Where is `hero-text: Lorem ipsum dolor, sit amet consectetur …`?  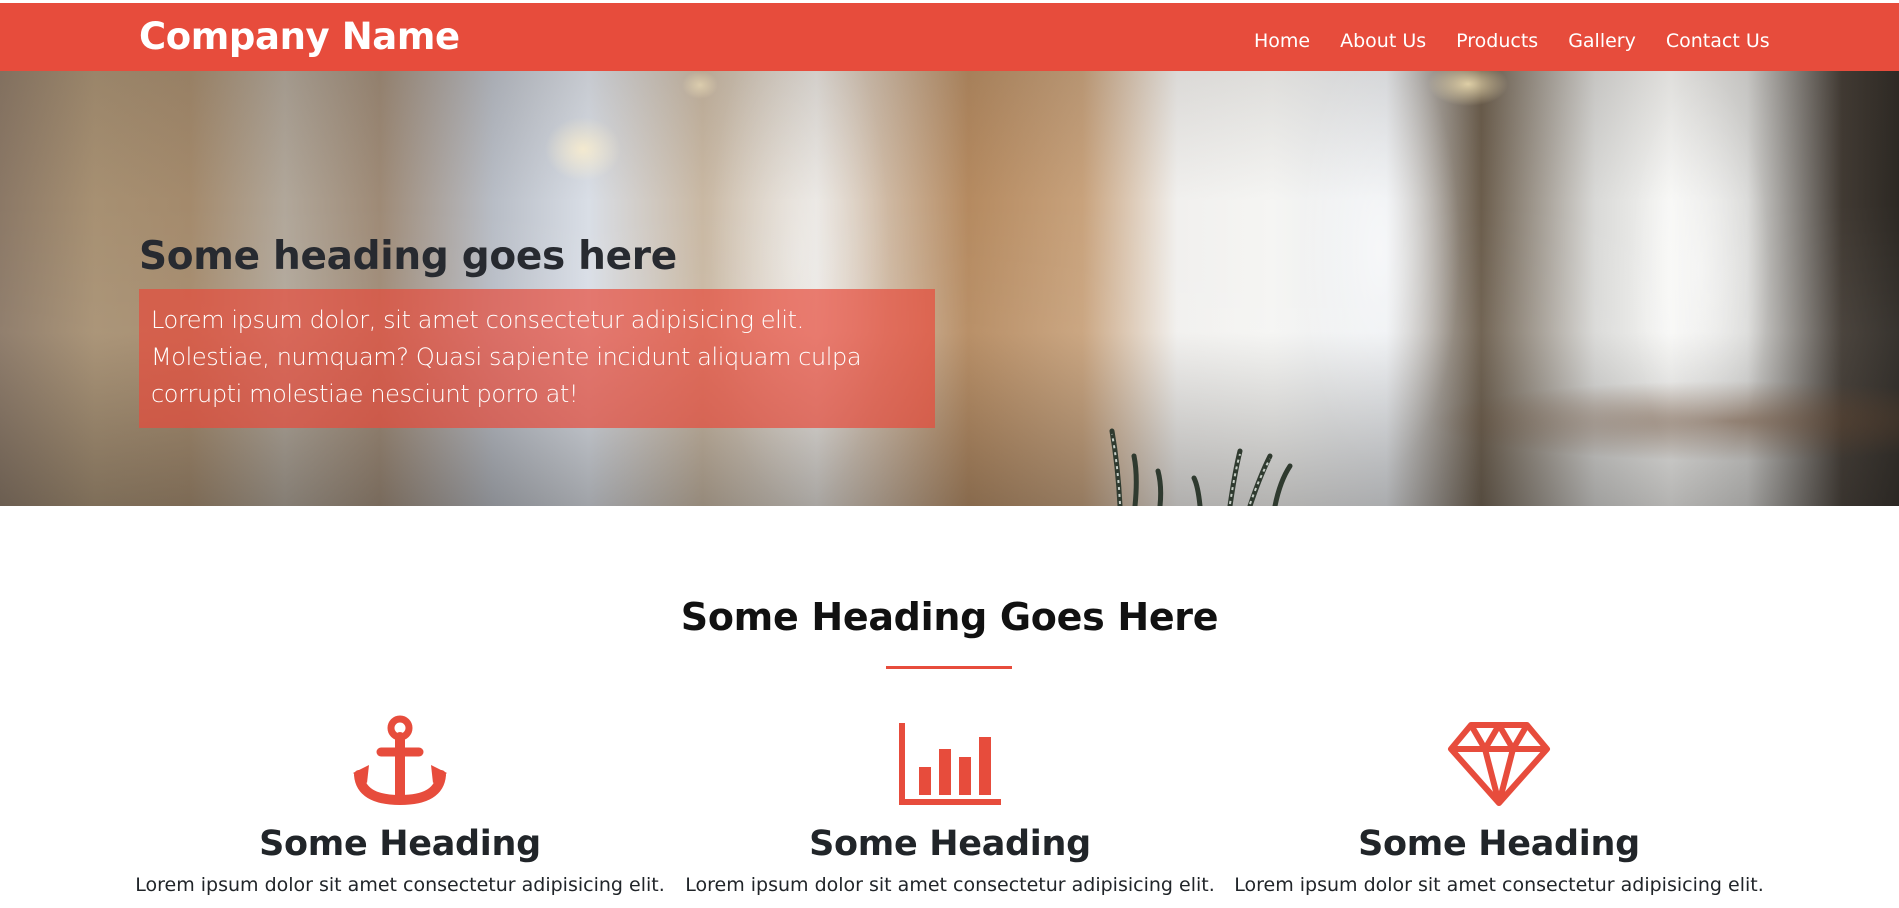 hero-text: Lorem ipsum dolor, sit amet consectetur … is located at coordinates (506, 357).